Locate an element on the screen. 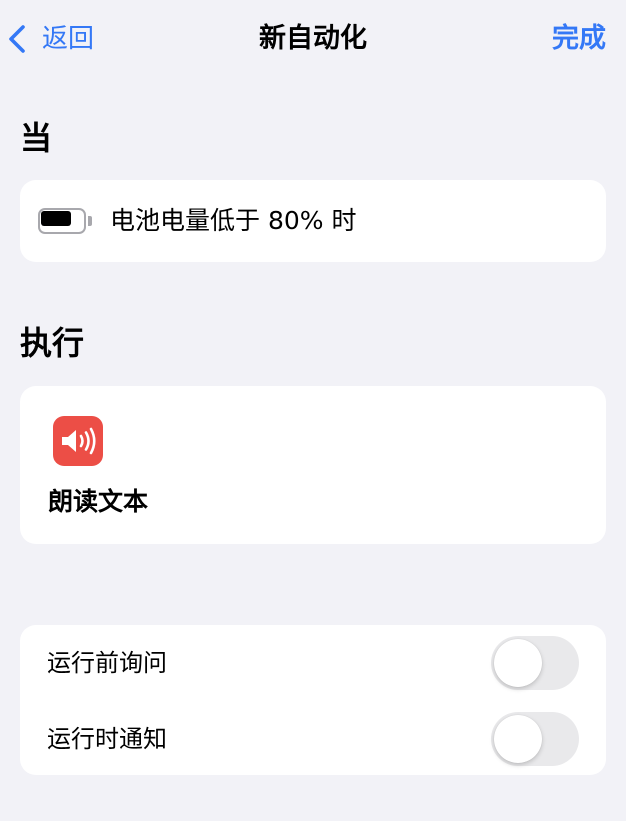 The width and height of the screenshot is (626, 821). page-title: 新自动化 is located at coordinates (313, 38).